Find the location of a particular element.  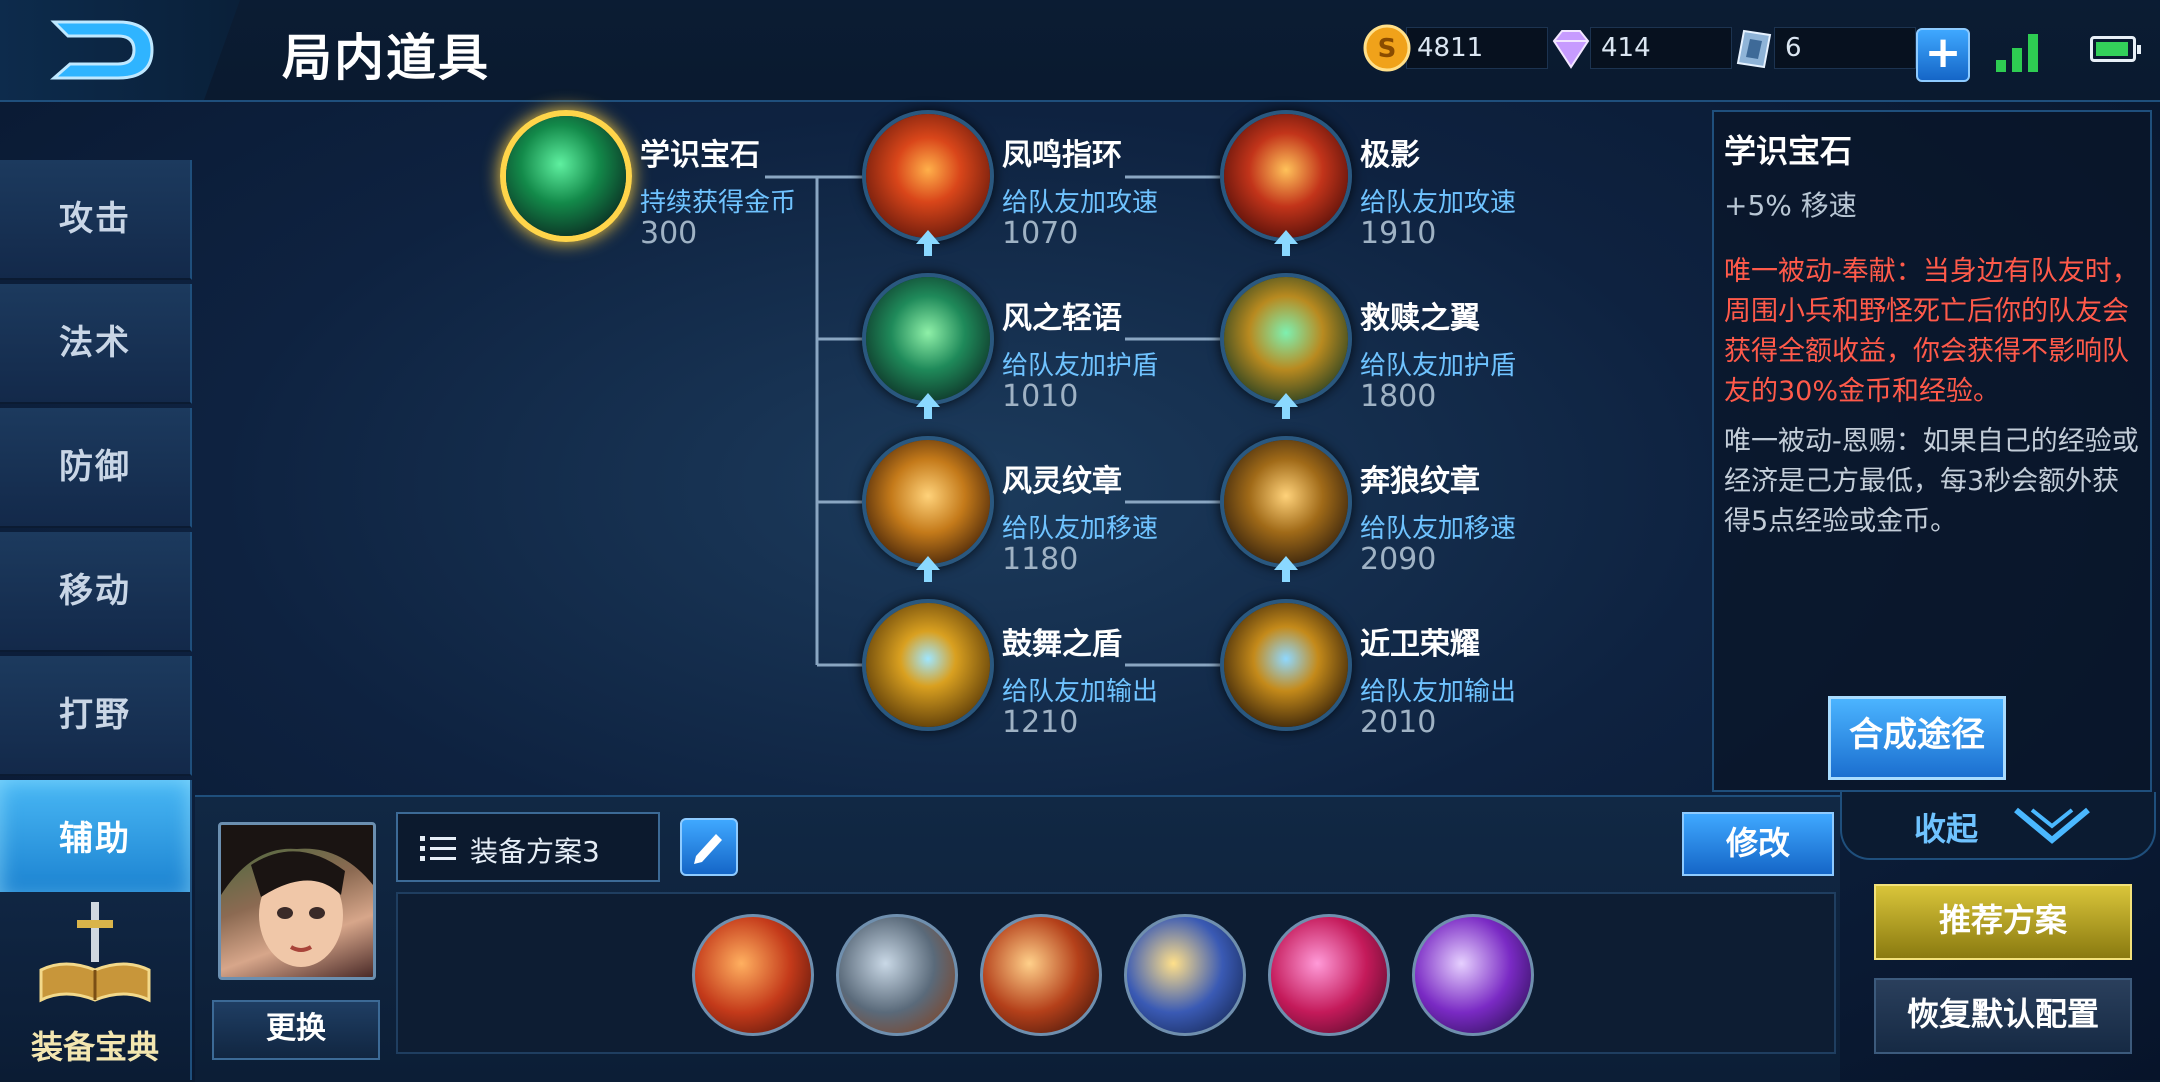

synthesis-path-button: 合成途径 is located at coordinates (1917, 738).